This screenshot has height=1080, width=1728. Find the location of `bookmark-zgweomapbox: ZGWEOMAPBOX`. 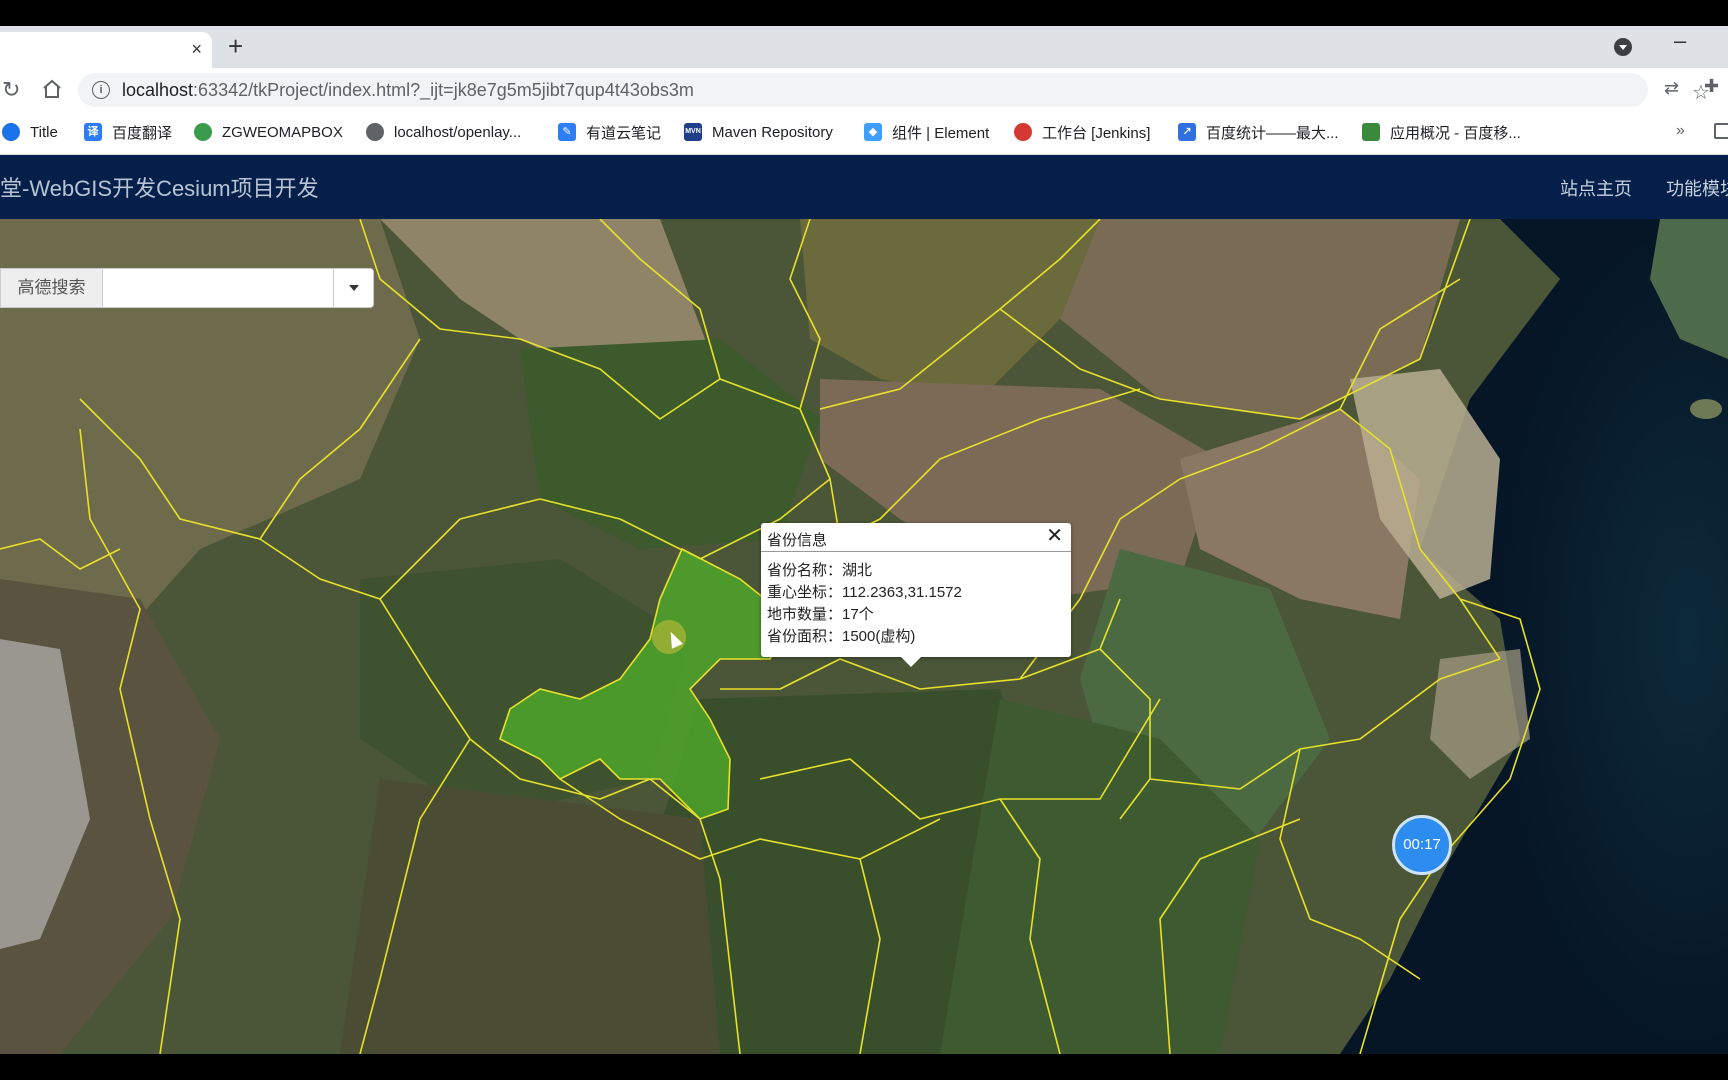

bookmark-zgweomapbox: ZGWEOMAPBOX is located at coordinates (268, 132).